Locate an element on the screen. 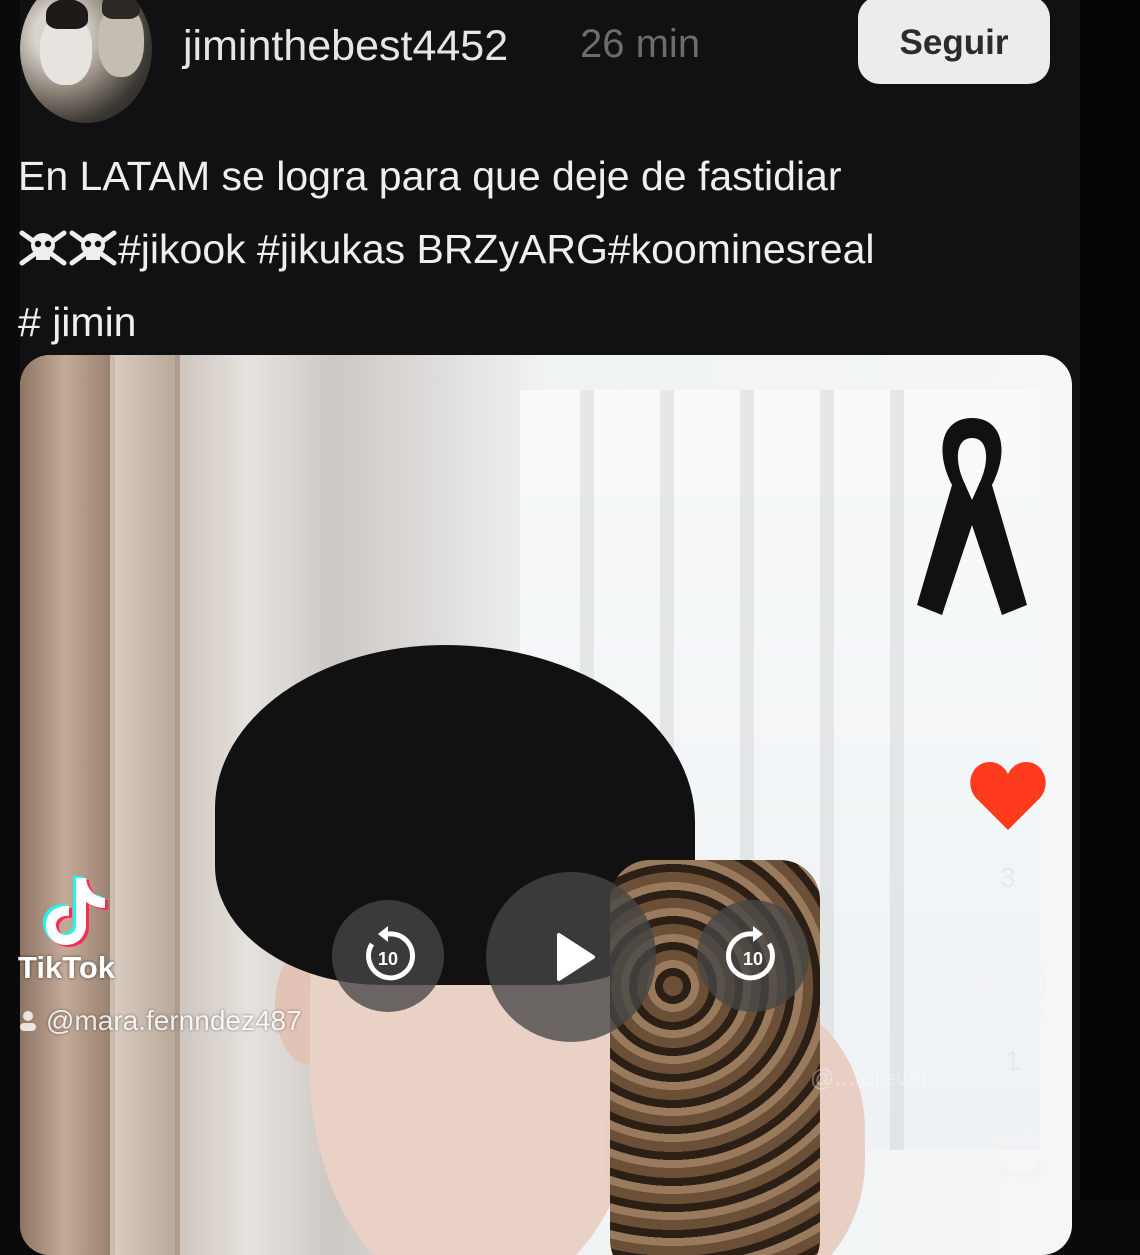  video-watermark: @...forever is located at coordinates (870, 1078).